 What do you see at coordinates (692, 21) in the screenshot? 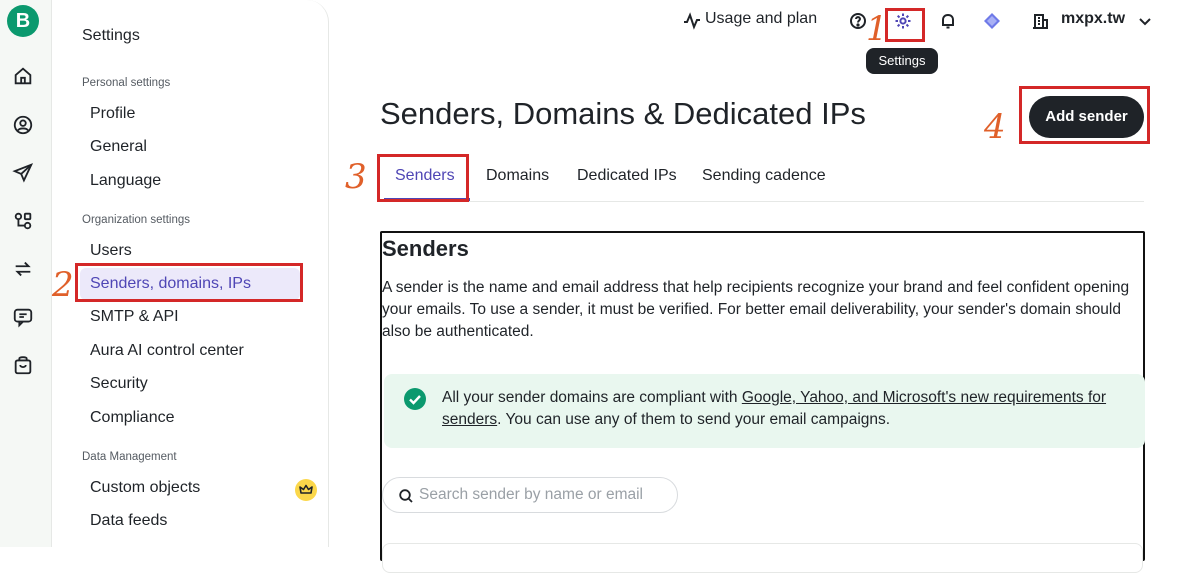
I see `activity-icon` at bounding box center [692, 21].